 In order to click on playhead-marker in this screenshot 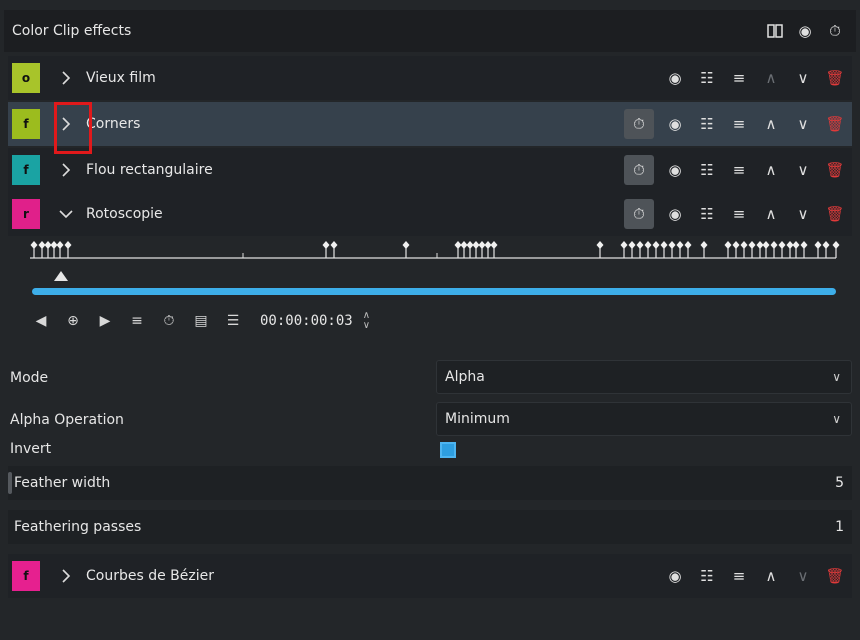, I will do `click(61, 276)`.